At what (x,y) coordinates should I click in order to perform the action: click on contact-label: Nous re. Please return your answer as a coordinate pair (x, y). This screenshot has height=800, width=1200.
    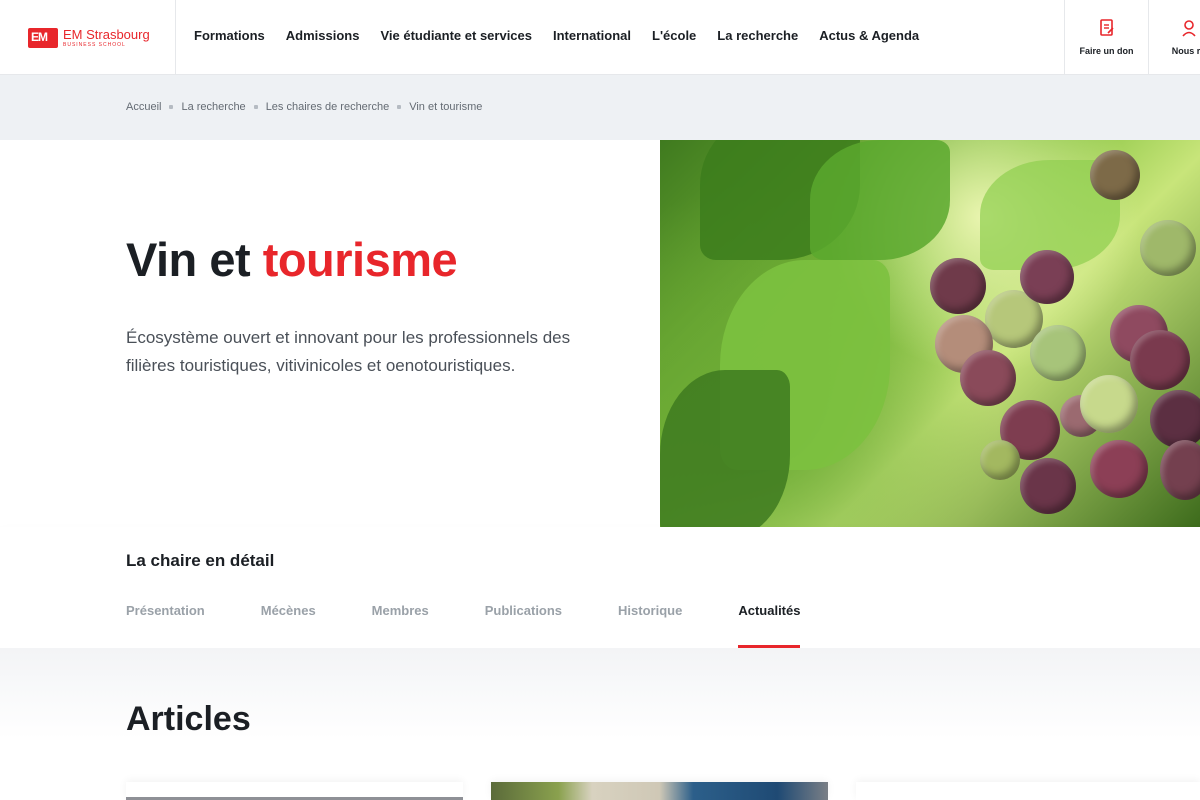
    Looking at the image, I should click on (1185, 51).